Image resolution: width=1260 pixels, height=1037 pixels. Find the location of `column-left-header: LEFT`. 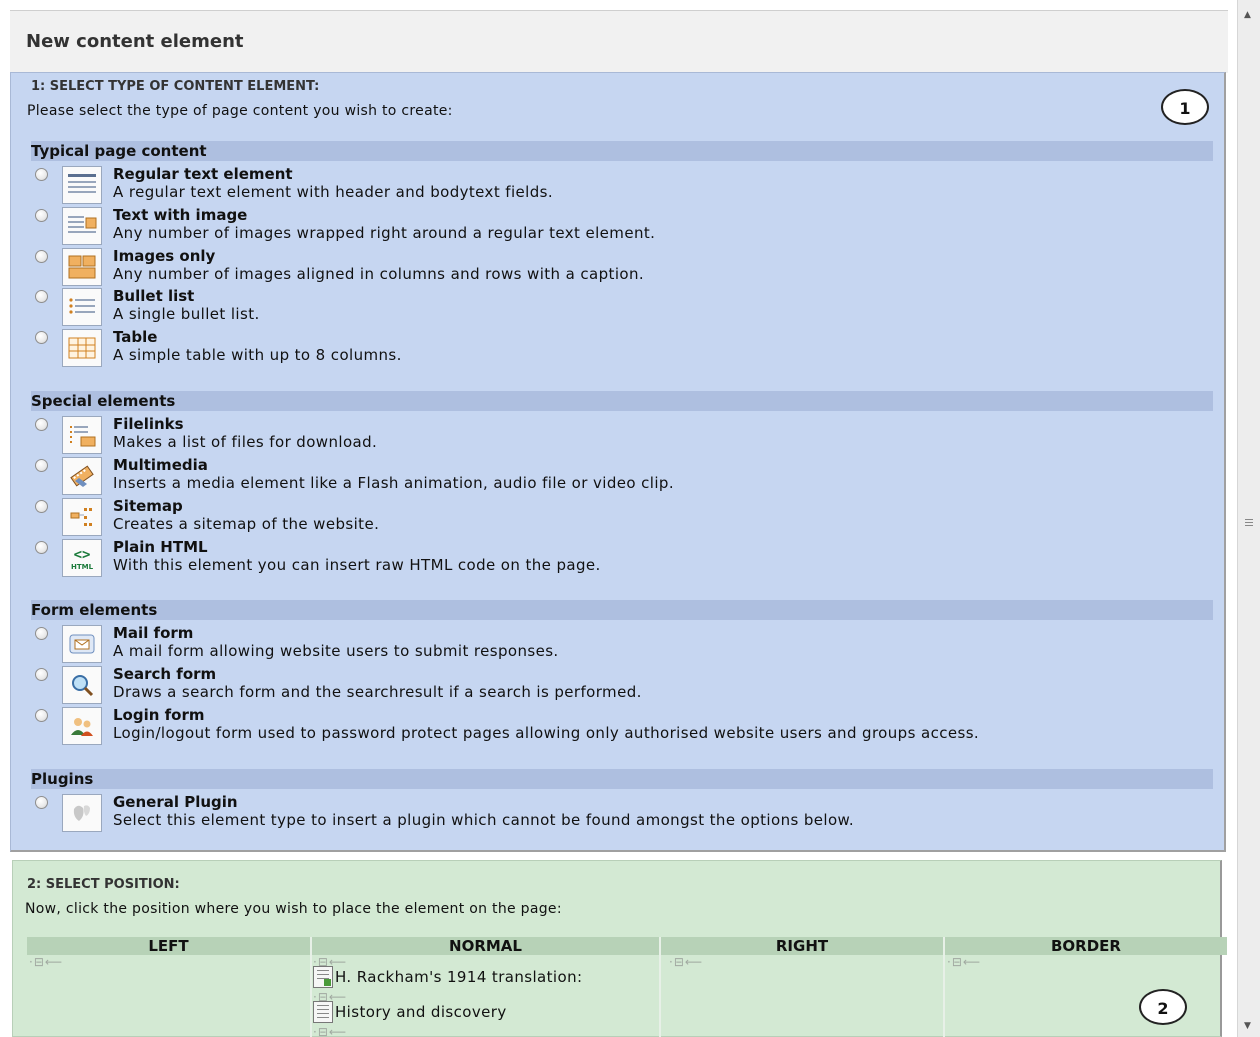

column-left-header: LEFT is located at coordinates (168, 946).